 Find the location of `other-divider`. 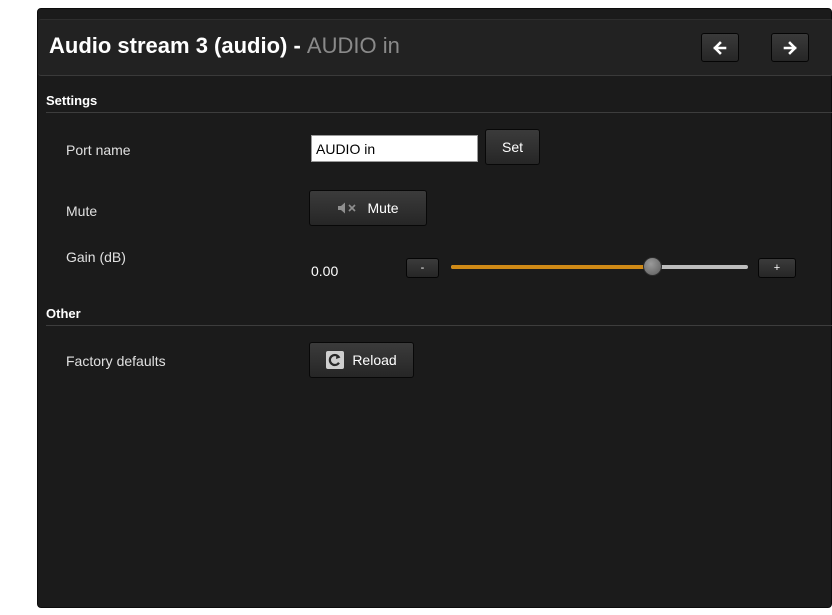

other-divider is located at coordinates (439, 325).